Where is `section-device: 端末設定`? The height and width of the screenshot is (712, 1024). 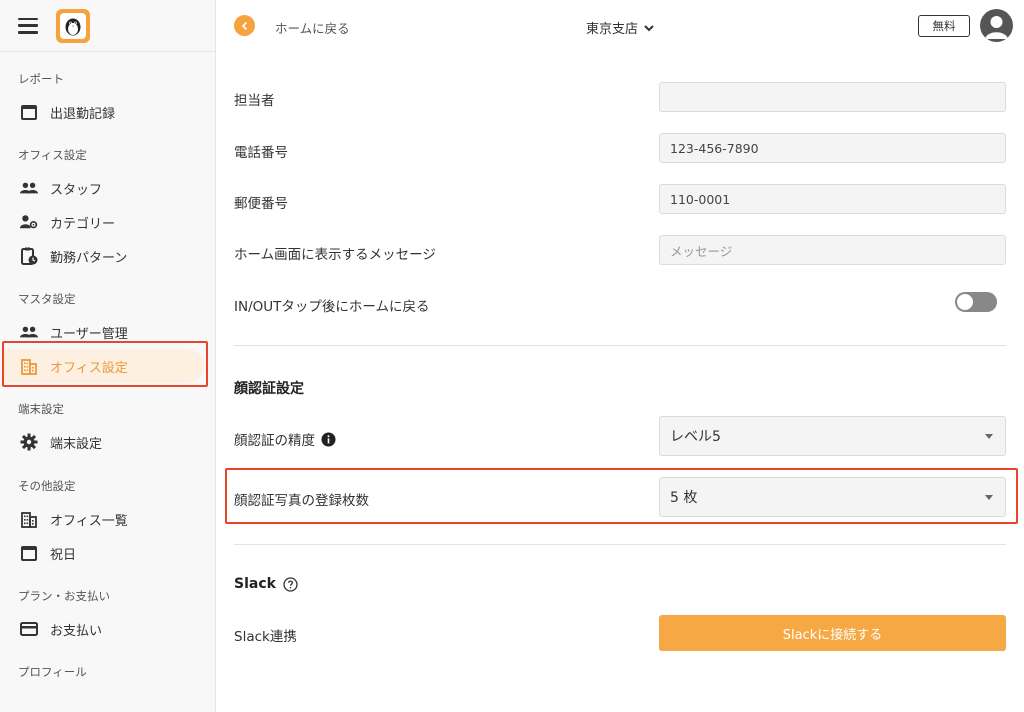
section-device: 端末設定 is located at coordinates (41, 409).